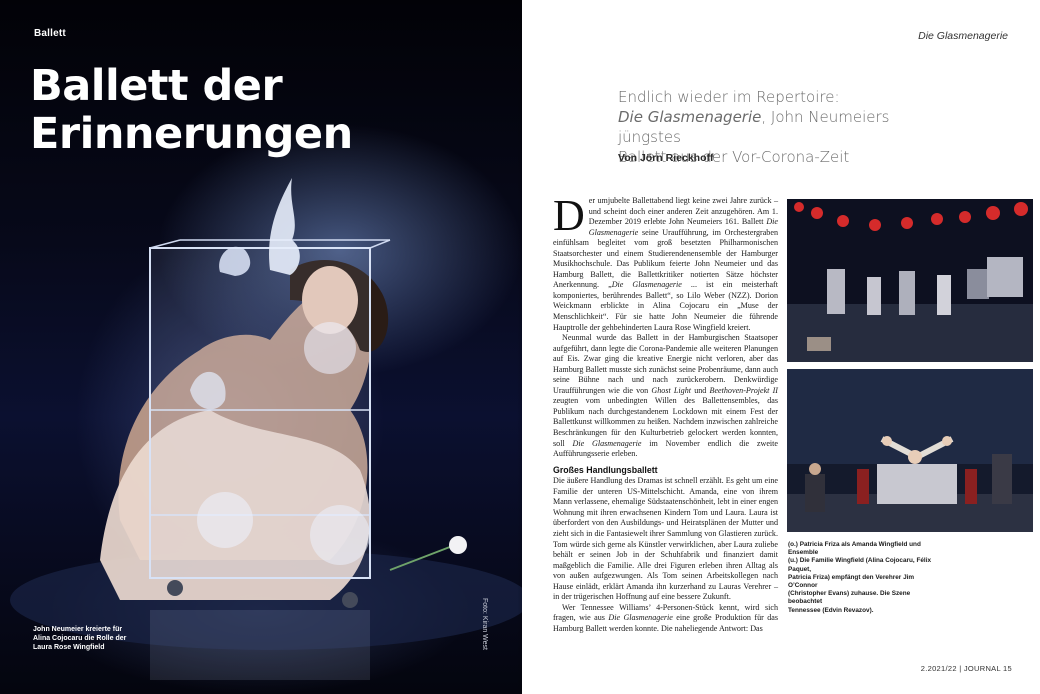 The image size is (1040, 694). Describe the element at coordinates (671, 390) in the screenshot. I see `body-italic: Ghost Light` at that location.